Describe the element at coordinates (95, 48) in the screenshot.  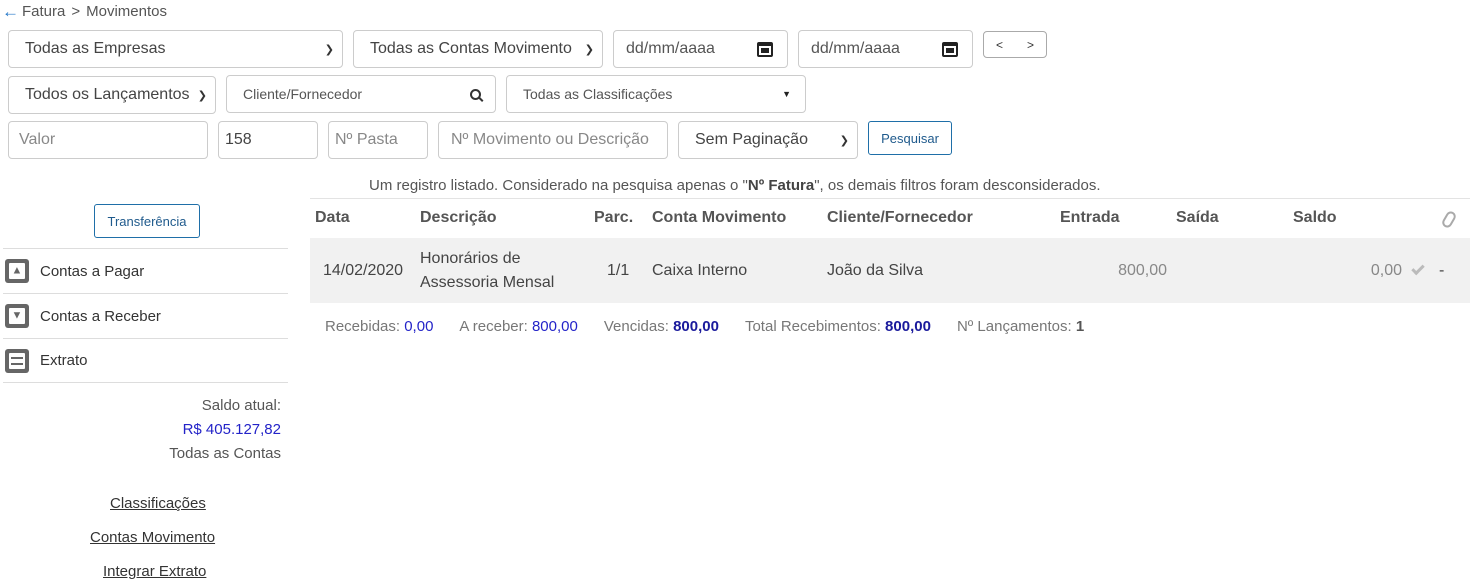
I see `empresas-select-value: Todas as Empresas` at that location.